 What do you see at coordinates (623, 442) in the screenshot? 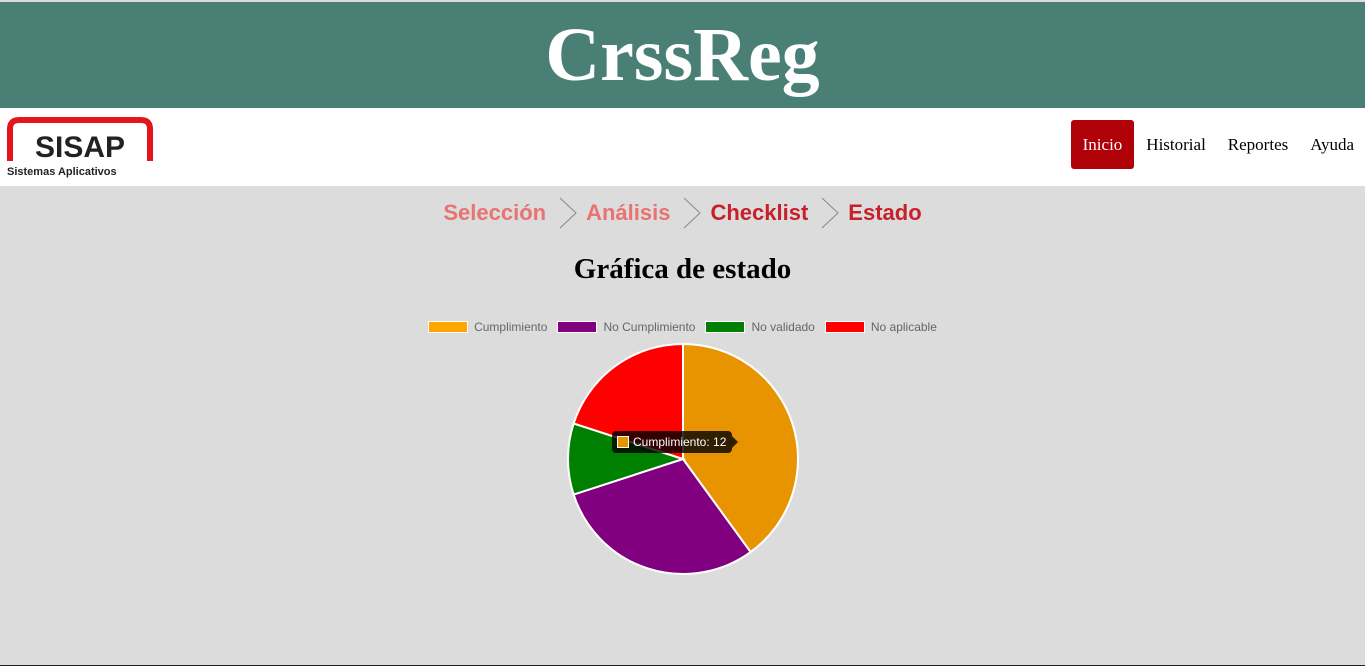
I see `tooltip-swatch` at bounding box center [623, 442].